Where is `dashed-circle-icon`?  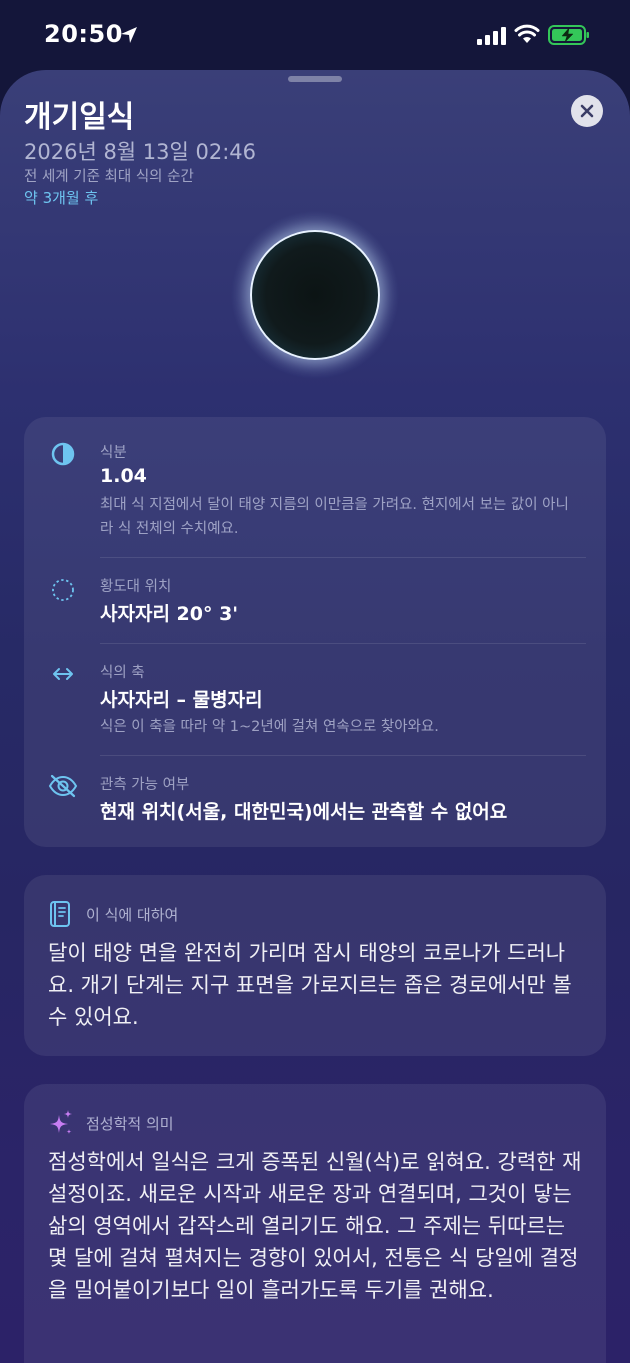
dashed-circle-icon is located at coordinates (63, 590).